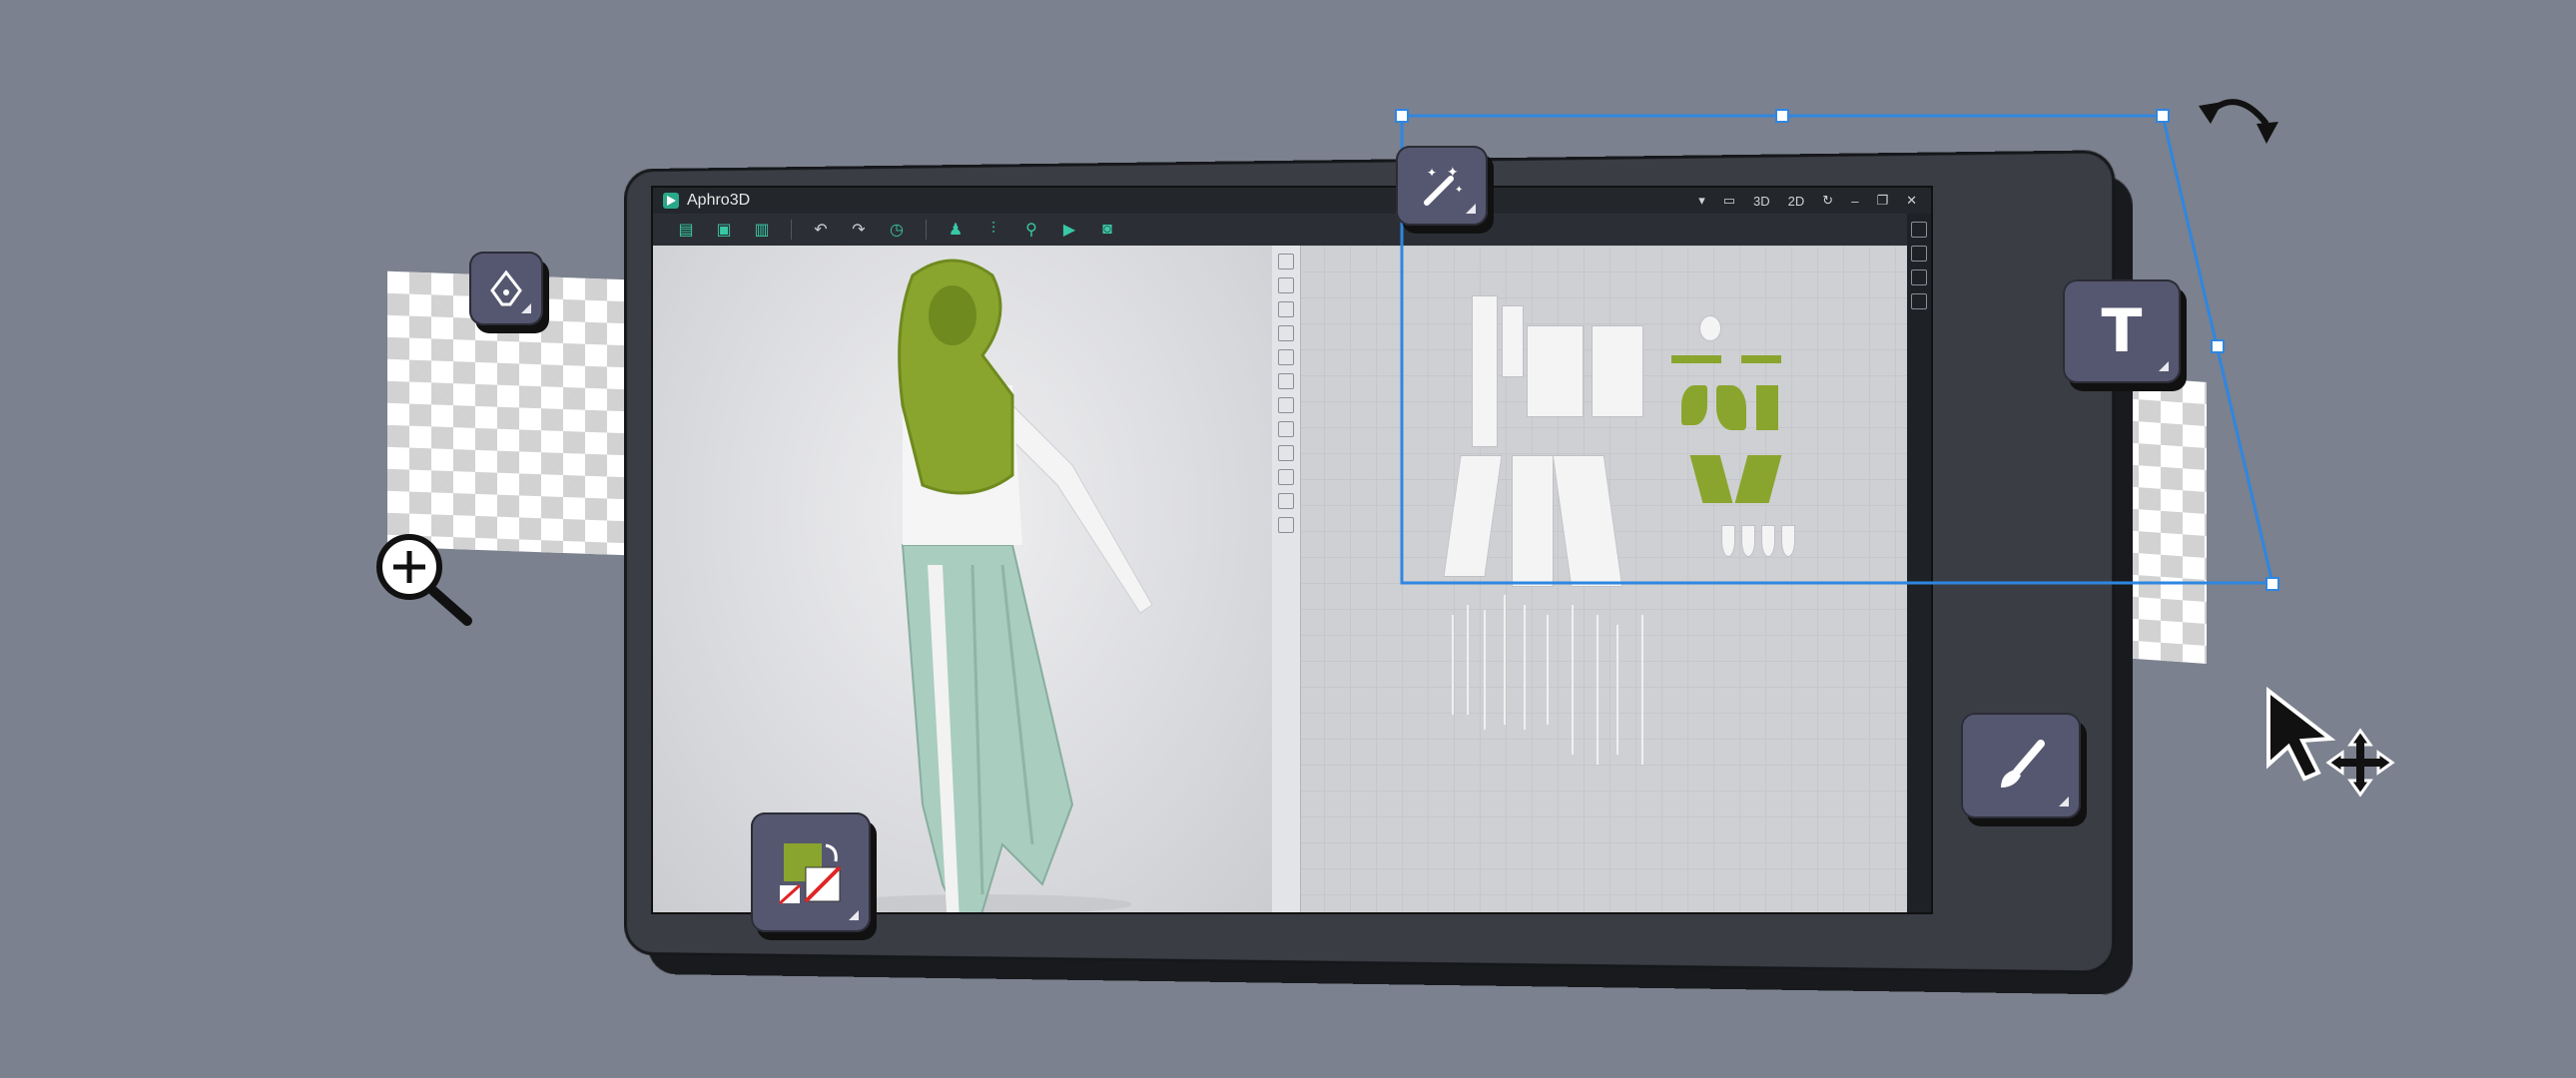  What do you see at coordinates (1286, 453) in the screenshot?
I see `notch-icon` at bounding box center [1286, 453].